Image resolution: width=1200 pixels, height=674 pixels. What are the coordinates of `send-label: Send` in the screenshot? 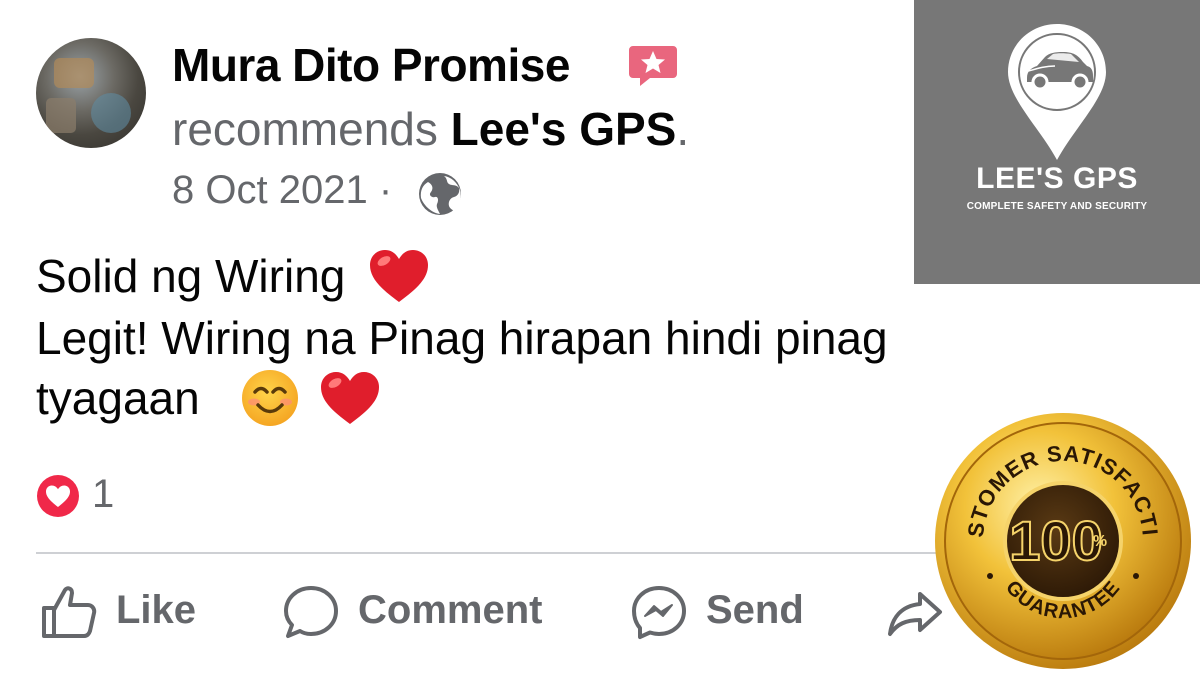 It's located at (755, 610).